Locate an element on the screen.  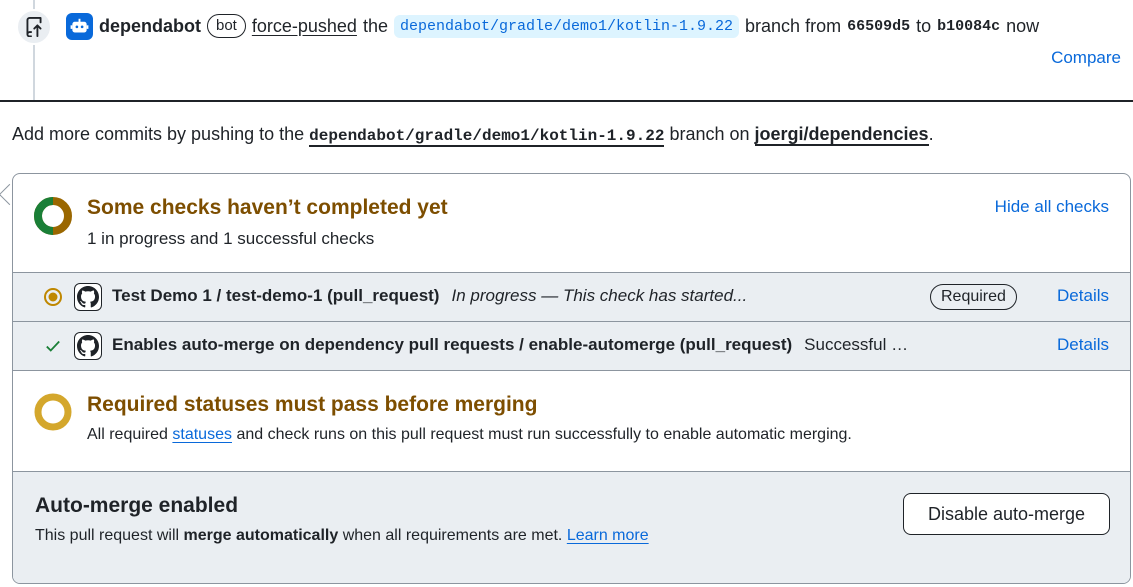
branch-chip: dependabot/gradle/demo1/kotlin-1.9.22 is located at coordinates (566, 26).